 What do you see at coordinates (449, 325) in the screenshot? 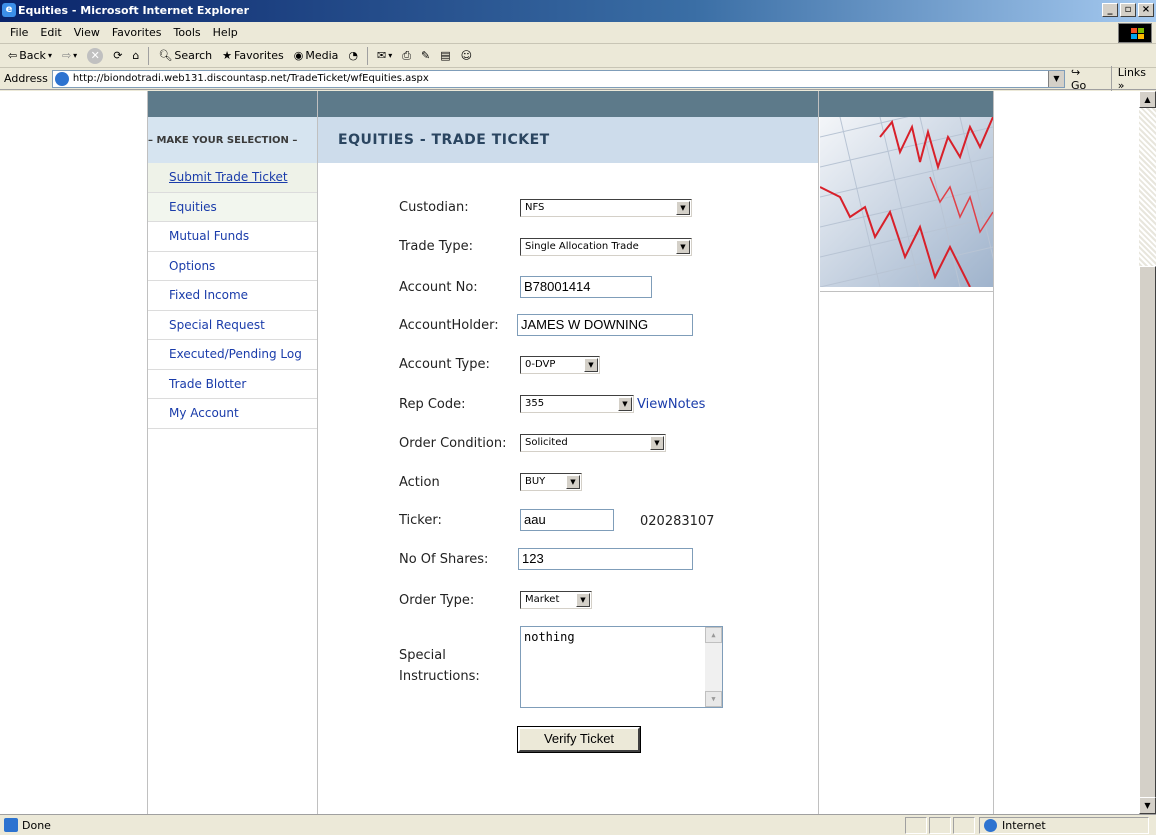
I see `account-holder-label: AccountHolder:` at bounding box center [449, 325].